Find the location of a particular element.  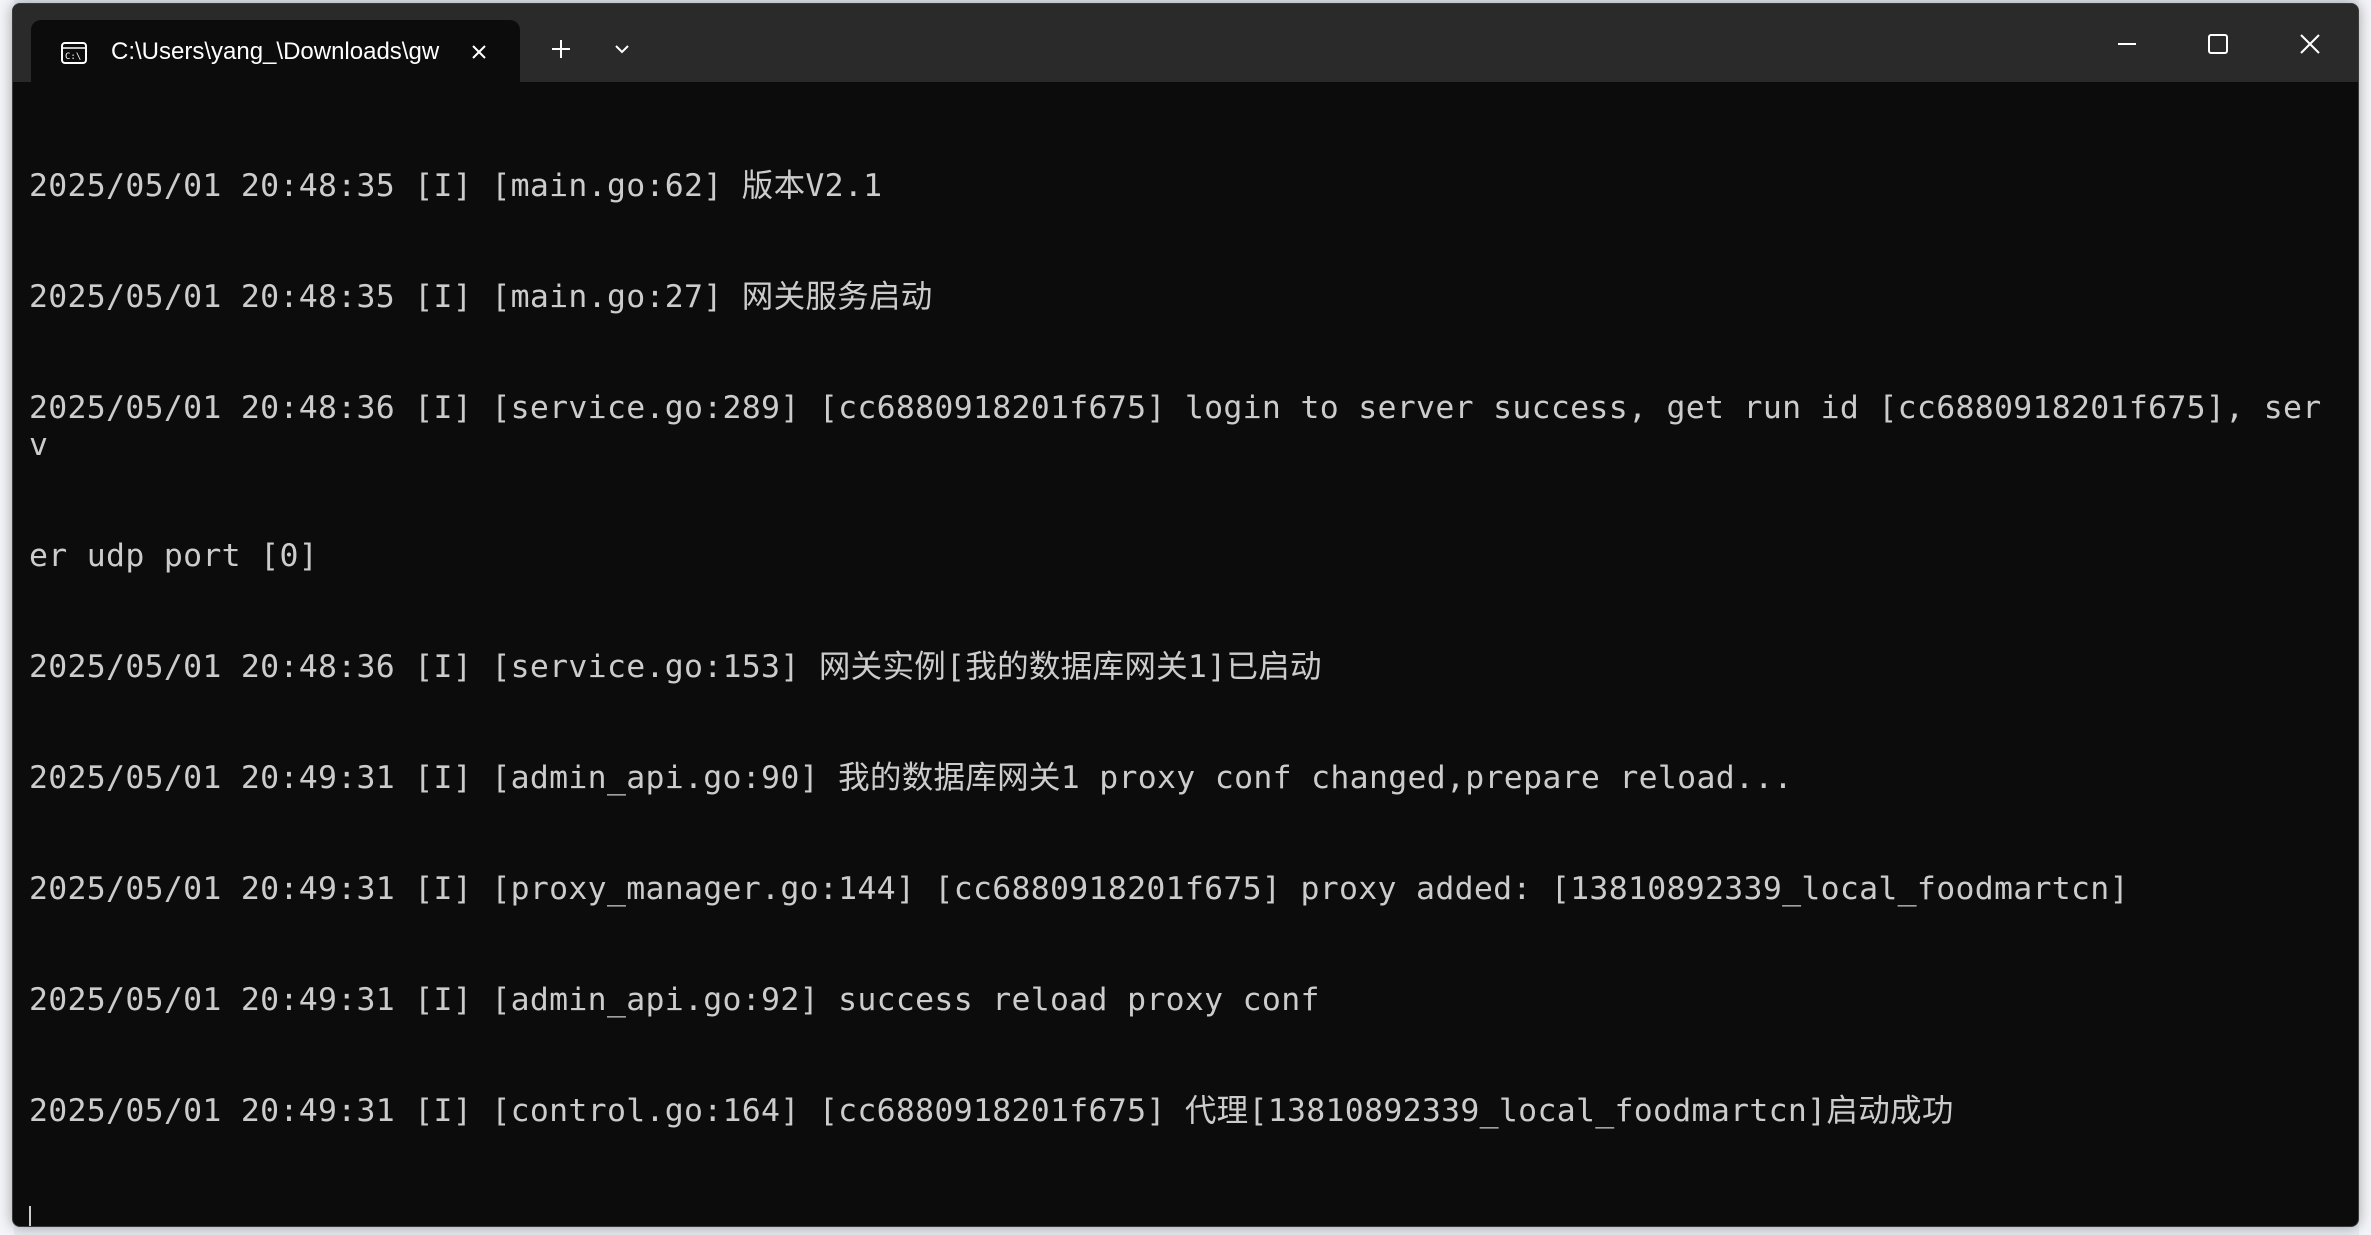

close-tab-icon is located at coordinates (479, 52).